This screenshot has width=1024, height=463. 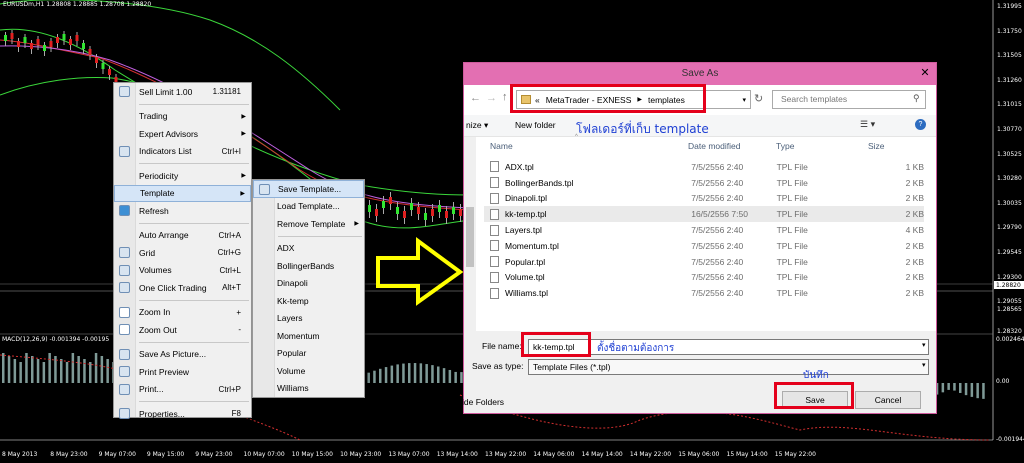 What do you see at coordinates (849, 99) in the screenshot?
I see `search-input: Search templates` at bounding box center [849, 99].